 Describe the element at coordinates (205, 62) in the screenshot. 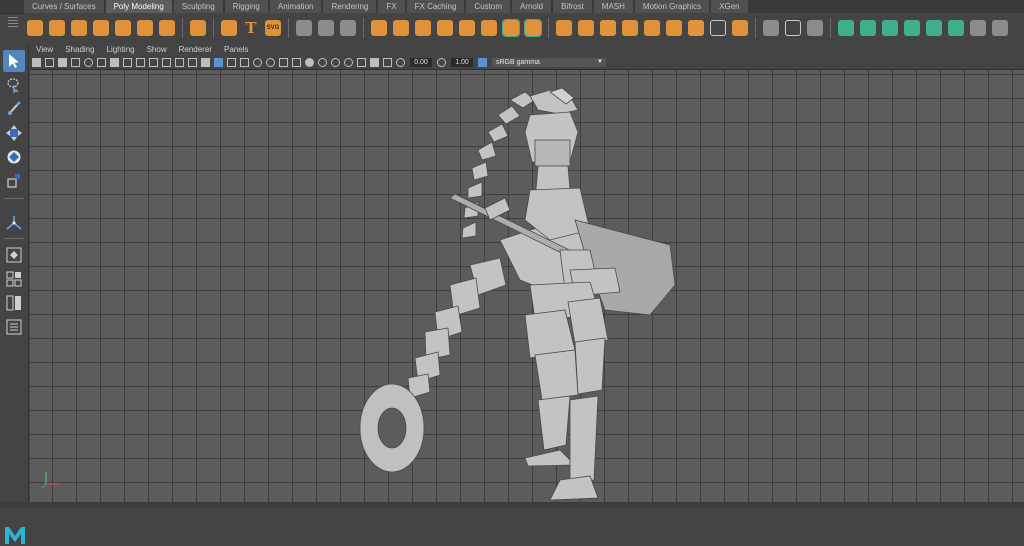

I see `wireframe-icon` at that location.